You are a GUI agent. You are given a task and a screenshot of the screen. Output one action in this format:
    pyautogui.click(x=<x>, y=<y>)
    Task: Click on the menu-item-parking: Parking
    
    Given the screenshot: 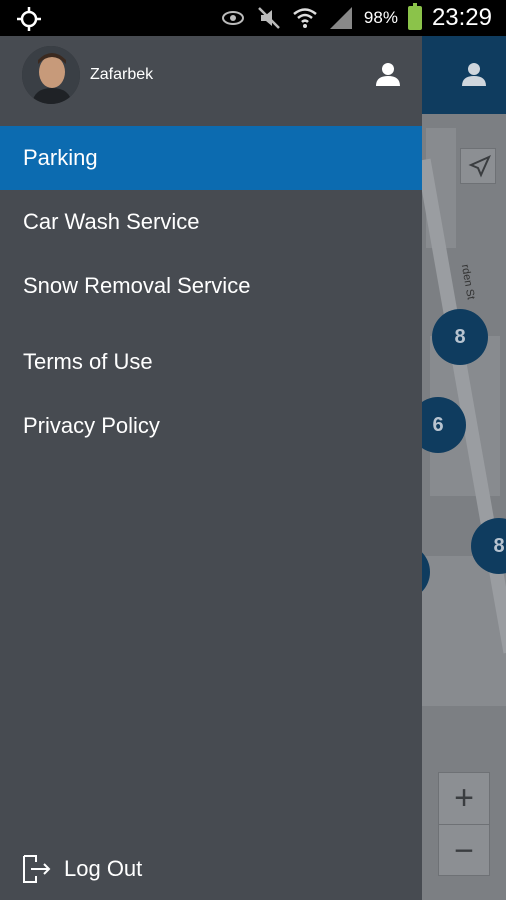 What is the action you would take?
    pyautogui.click(x=211, y=158)
    